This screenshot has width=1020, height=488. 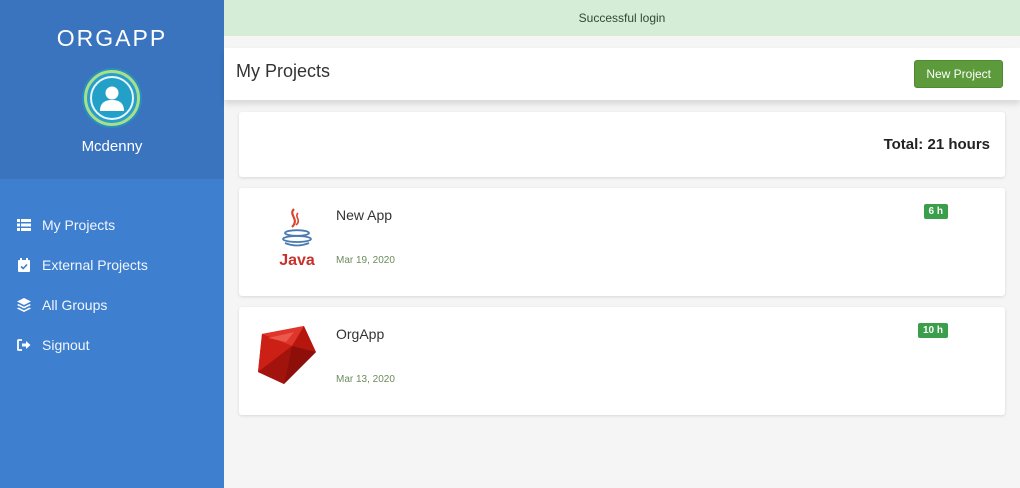 What do you see at coordinates (24, 305) in the screenshot?
I see `layers-icon` at bounding box center [24, 305].